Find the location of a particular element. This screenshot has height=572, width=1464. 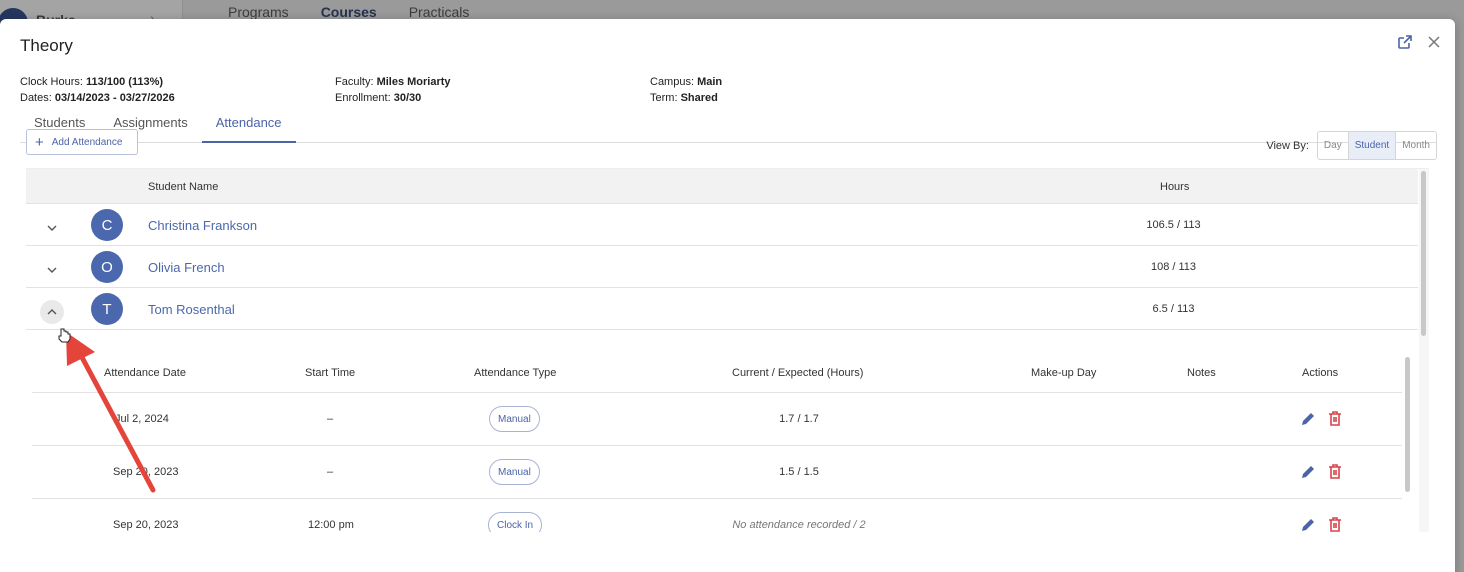

view-by-student: Student is located at coordinates (1372, 145).